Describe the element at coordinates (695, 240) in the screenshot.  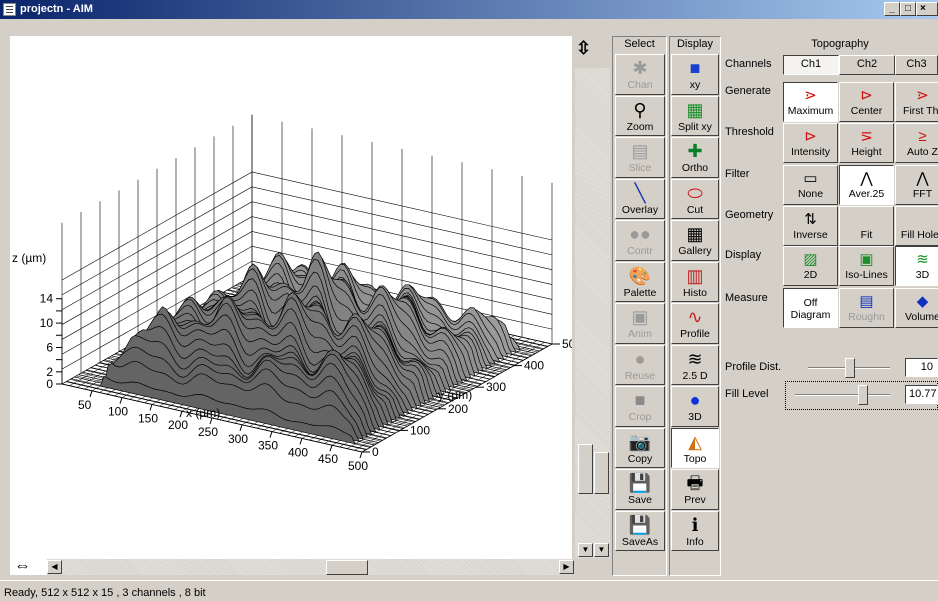
I see `display-gallery-button: ▦ Gallery` at that location.